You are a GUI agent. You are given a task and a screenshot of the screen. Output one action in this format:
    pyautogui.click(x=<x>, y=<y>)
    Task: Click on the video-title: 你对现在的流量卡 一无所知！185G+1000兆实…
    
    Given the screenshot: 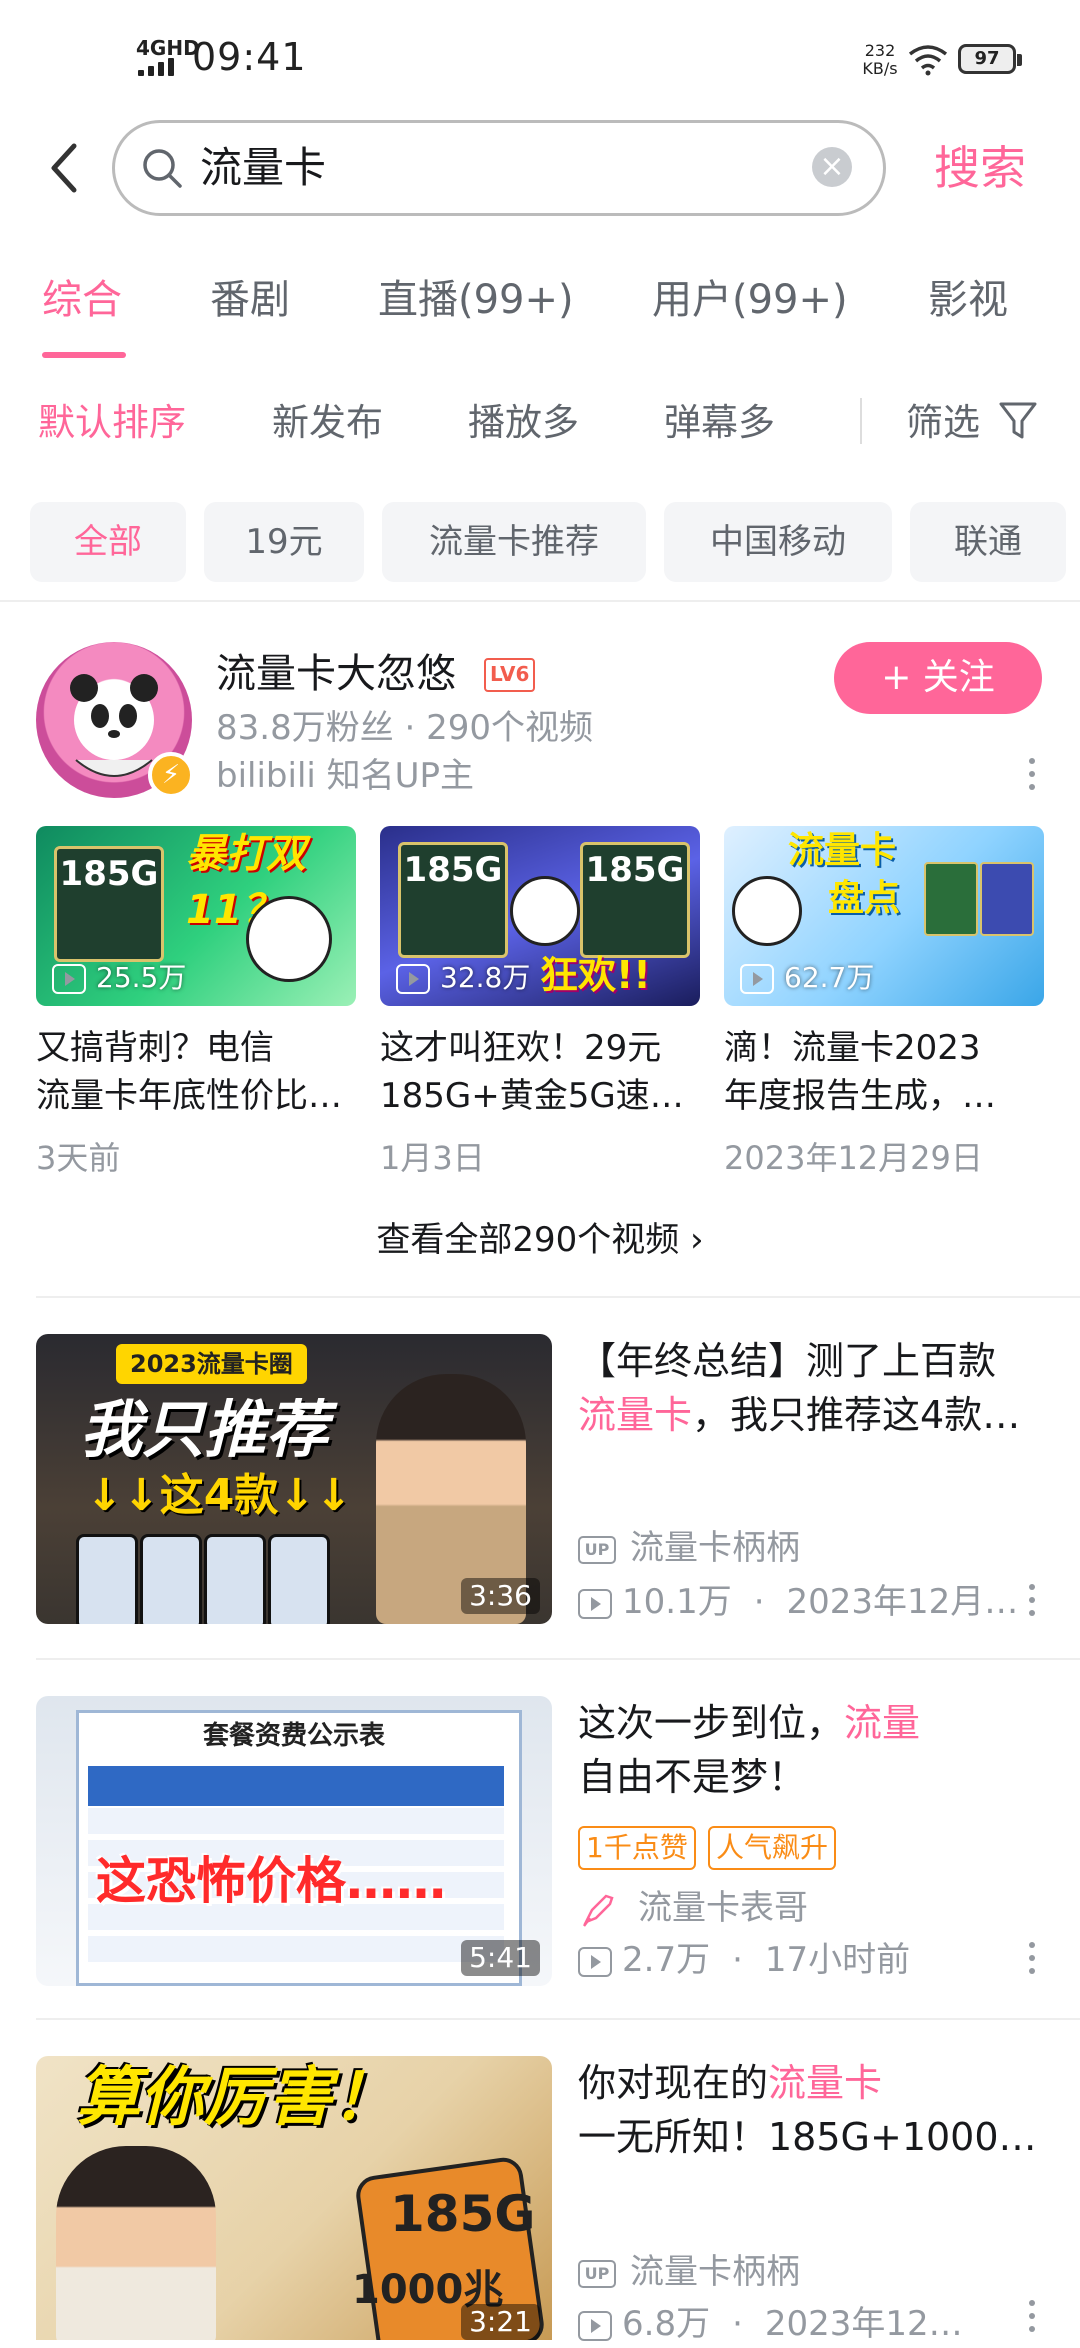 What is the action you would take?
    pyautogui.click(x=813, y=2110)
    